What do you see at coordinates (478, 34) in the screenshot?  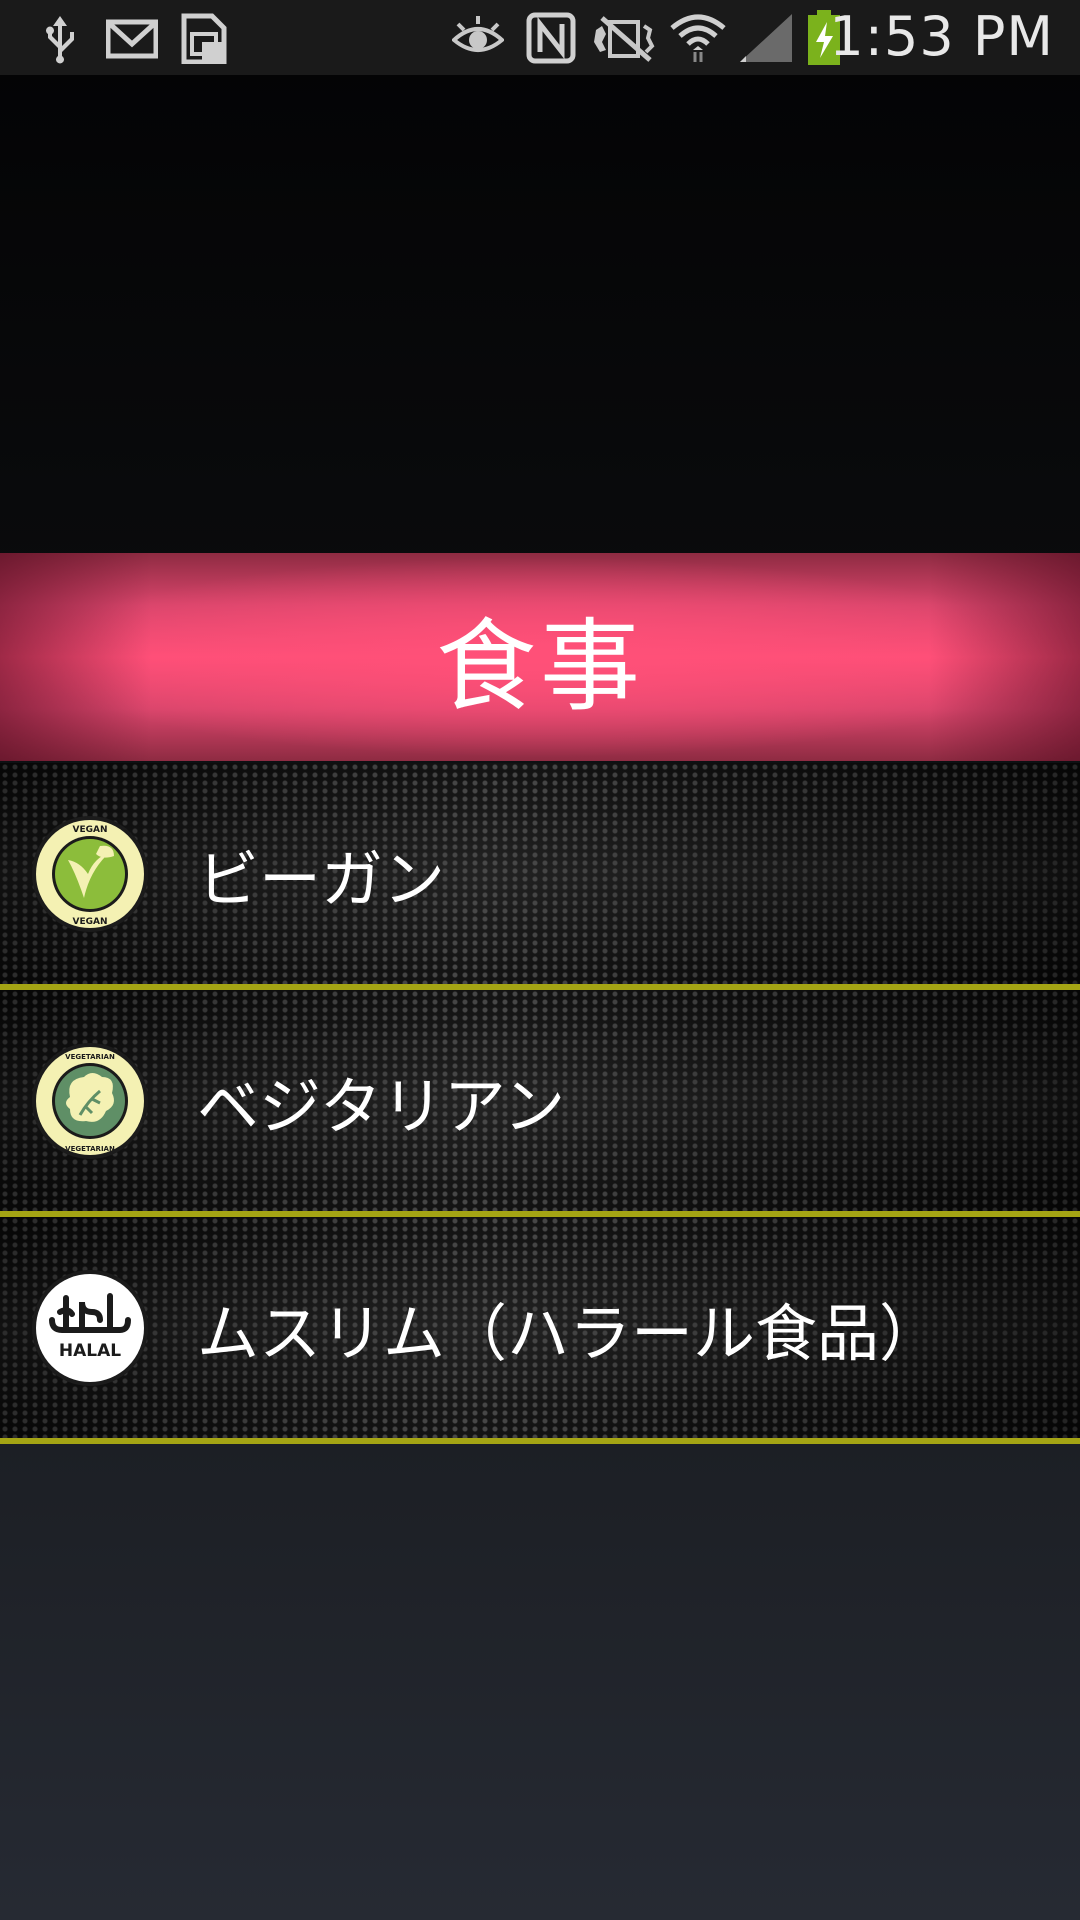 I see `eye-icon` at bounding box center [478, 34].